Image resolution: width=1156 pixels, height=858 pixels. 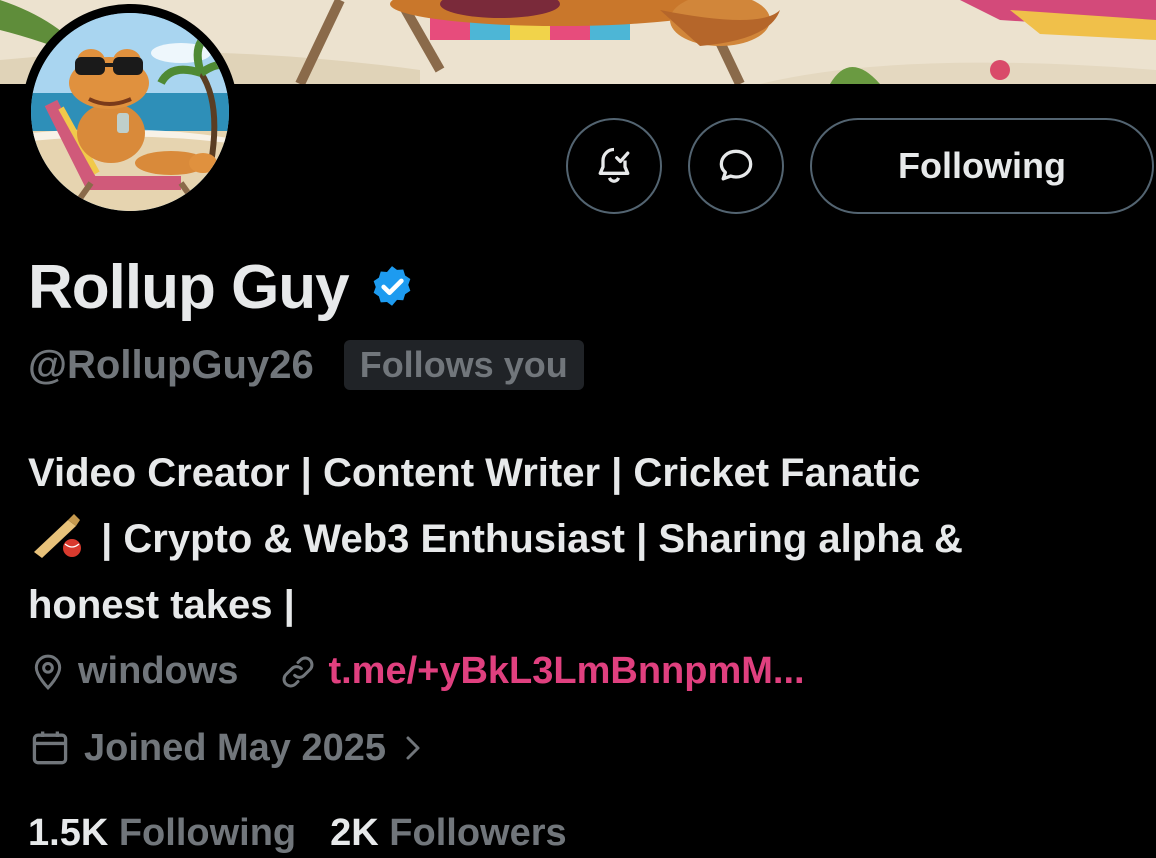 What do you see at coordinates (298, 671) in the screenshot?
I see `link-icon` at bounding box center [298, 671].